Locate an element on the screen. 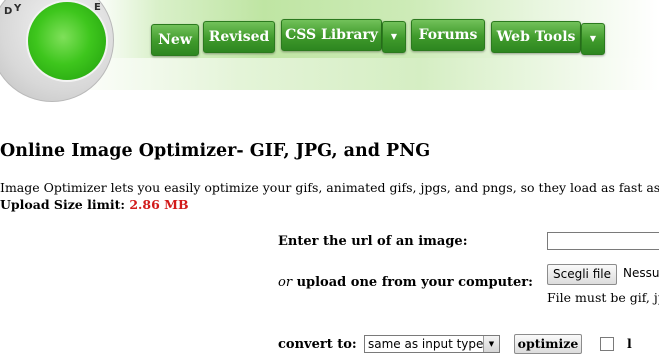 Image resolution: width=659 pixels, height=354 pixels. file-status-text: Nessu is located at coordinates (641, 273).